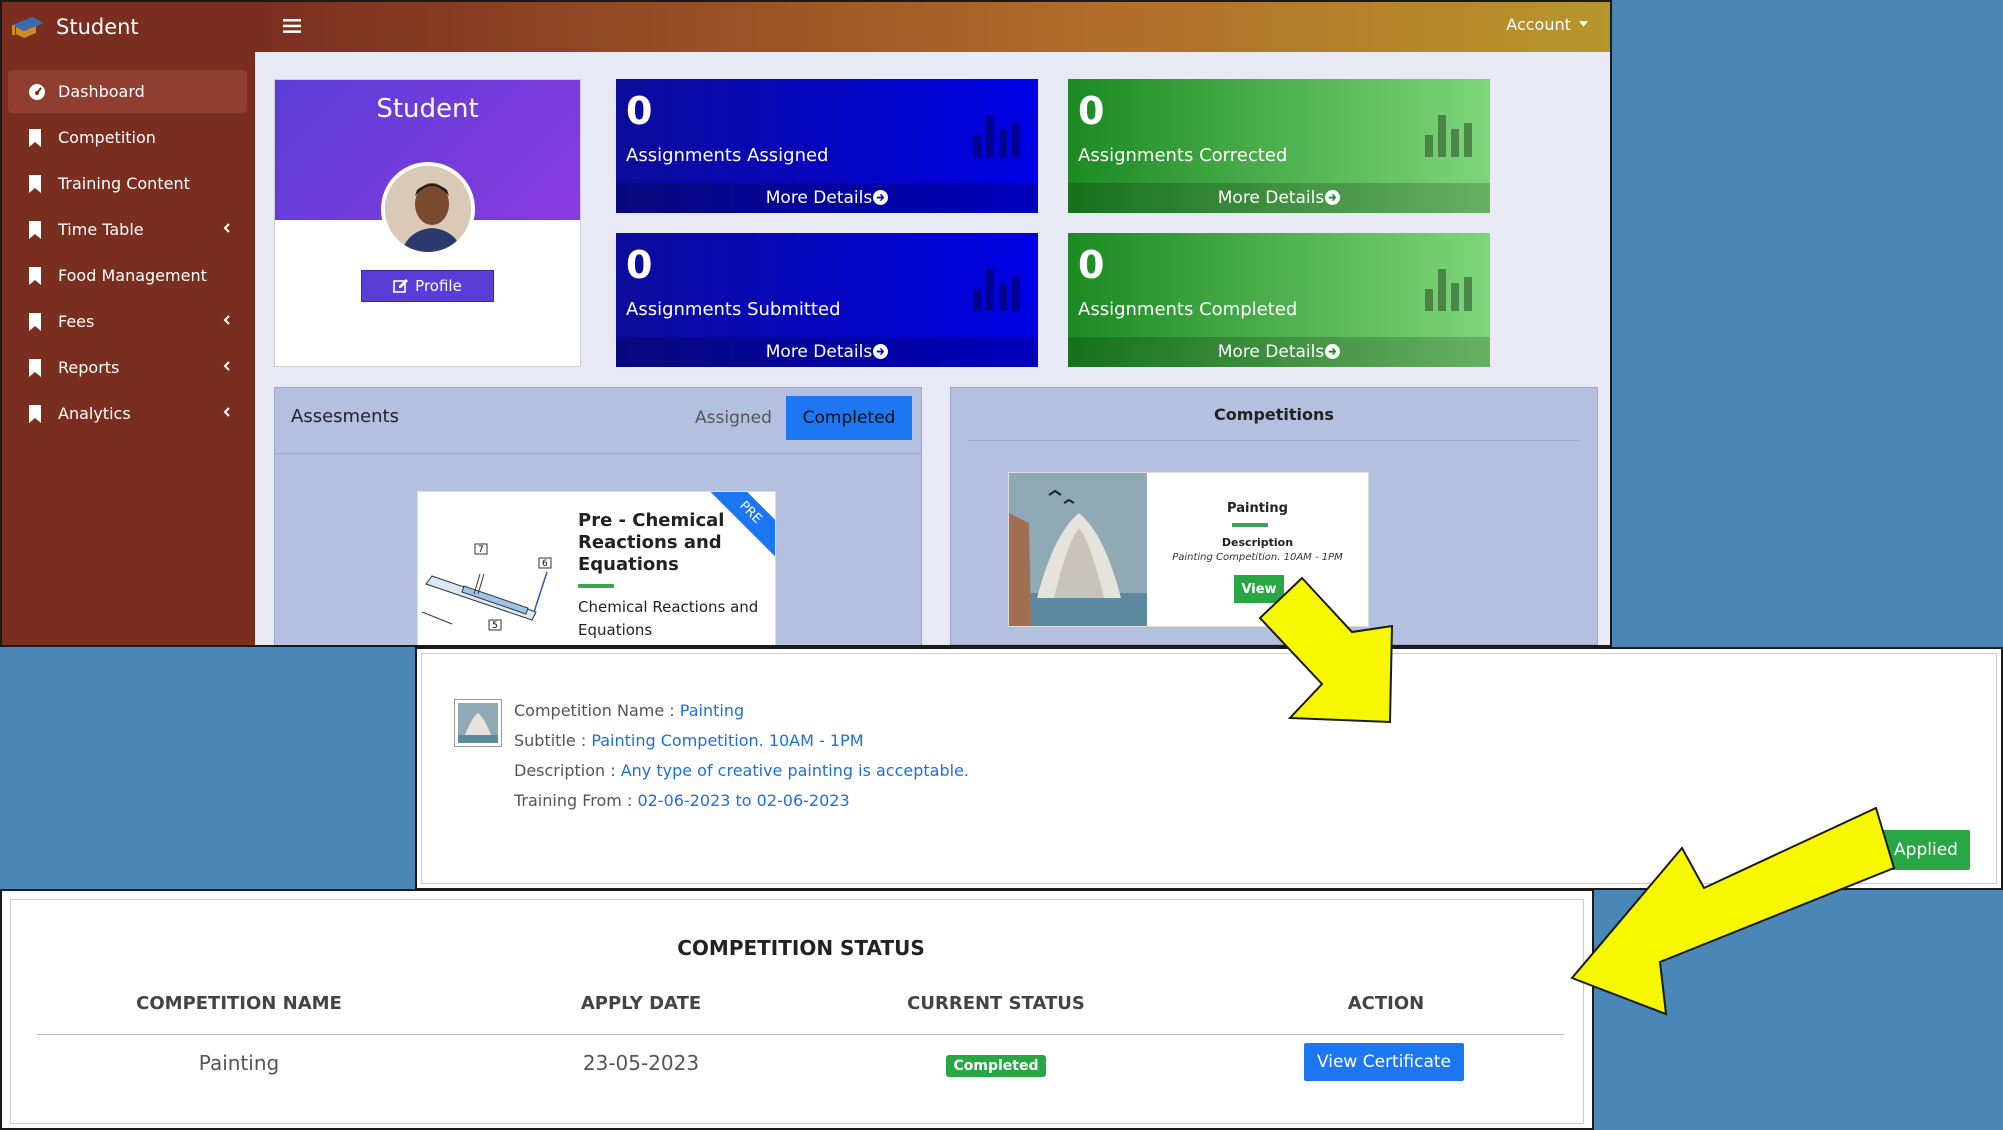 The image size is (2003, 1130). I want to click on dashboard-gauge-icon, so click(37, 91).